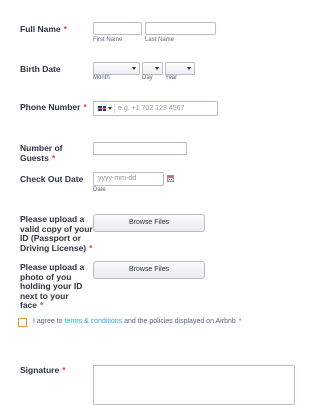  I want to click on full-name-label: Full Name *, so click(43, 29).